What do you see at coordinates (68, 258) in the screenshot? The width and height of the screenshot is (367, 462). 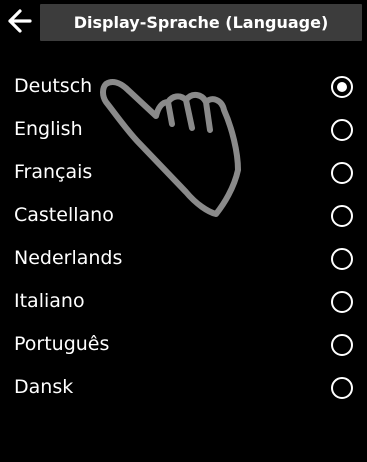 I see `language-label: Nederlands` at bounding box center [68, 258].